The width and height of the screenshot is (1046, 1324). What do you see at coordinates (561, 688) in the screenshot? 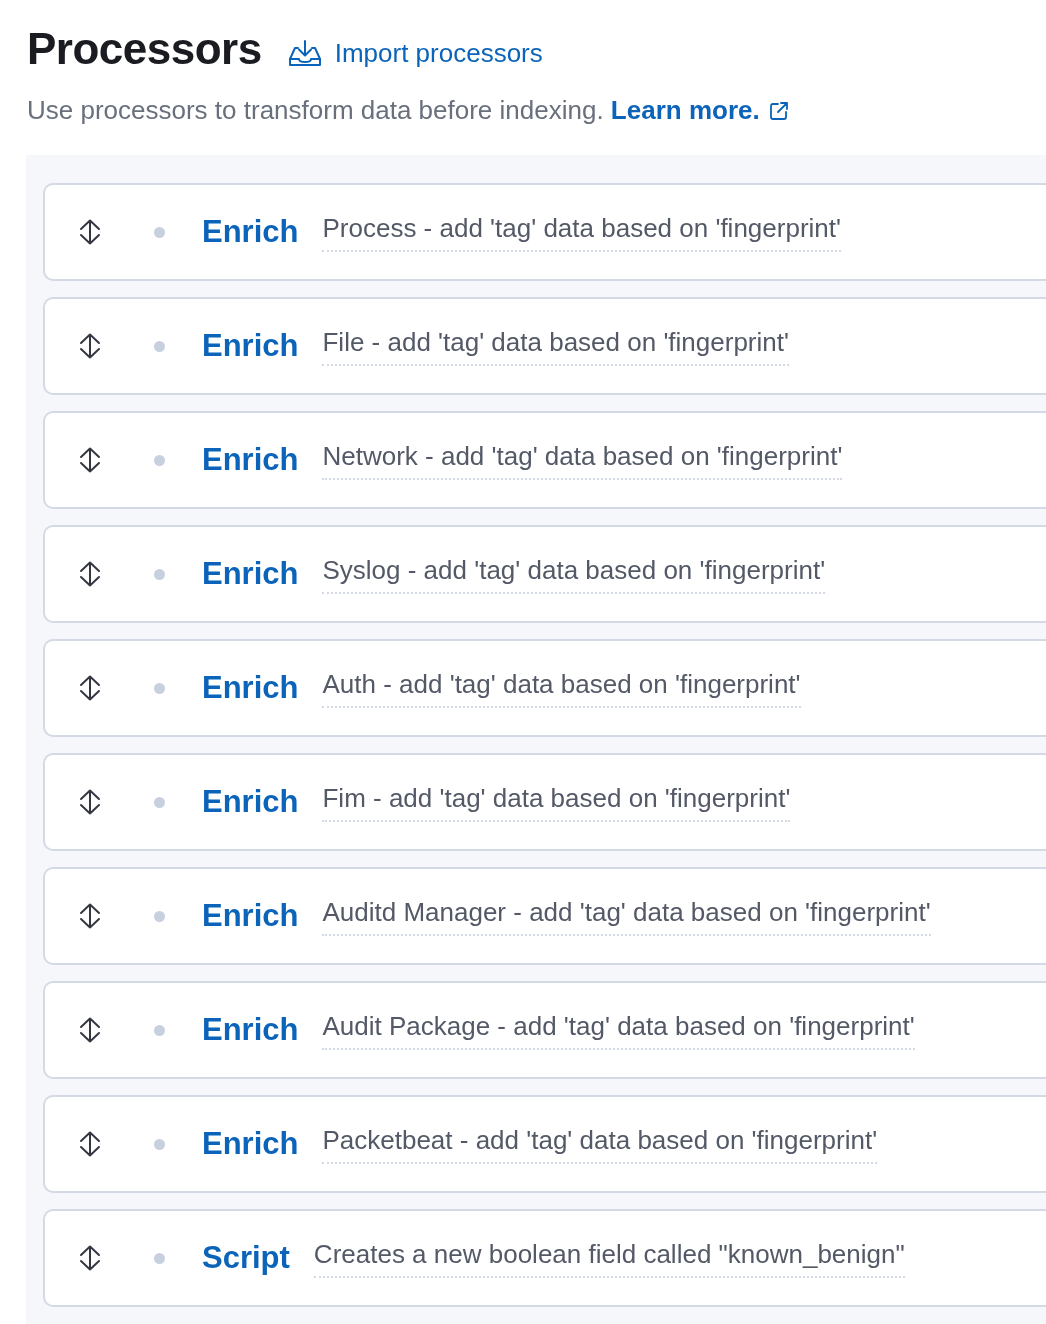
I see `processor-description: Auth - add 'tag' data based on 'fingerprint'` at bounding box center [561, 688].